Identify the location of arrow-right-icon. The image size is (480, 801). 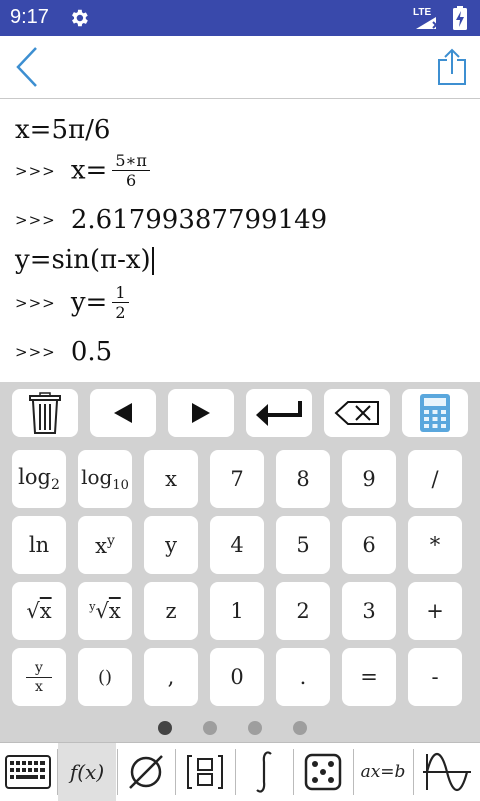
(201, 413).